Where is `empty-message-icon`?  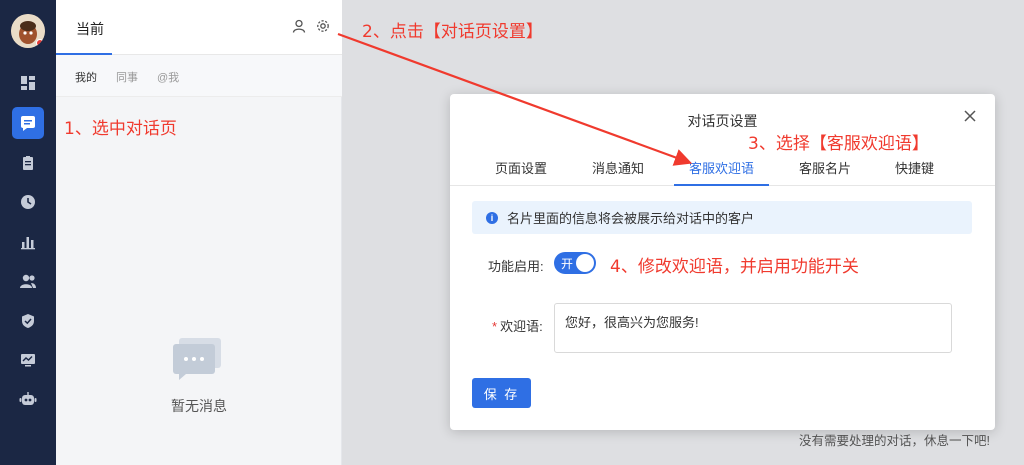 empty-message-icon is located at coordinates (197, 359).